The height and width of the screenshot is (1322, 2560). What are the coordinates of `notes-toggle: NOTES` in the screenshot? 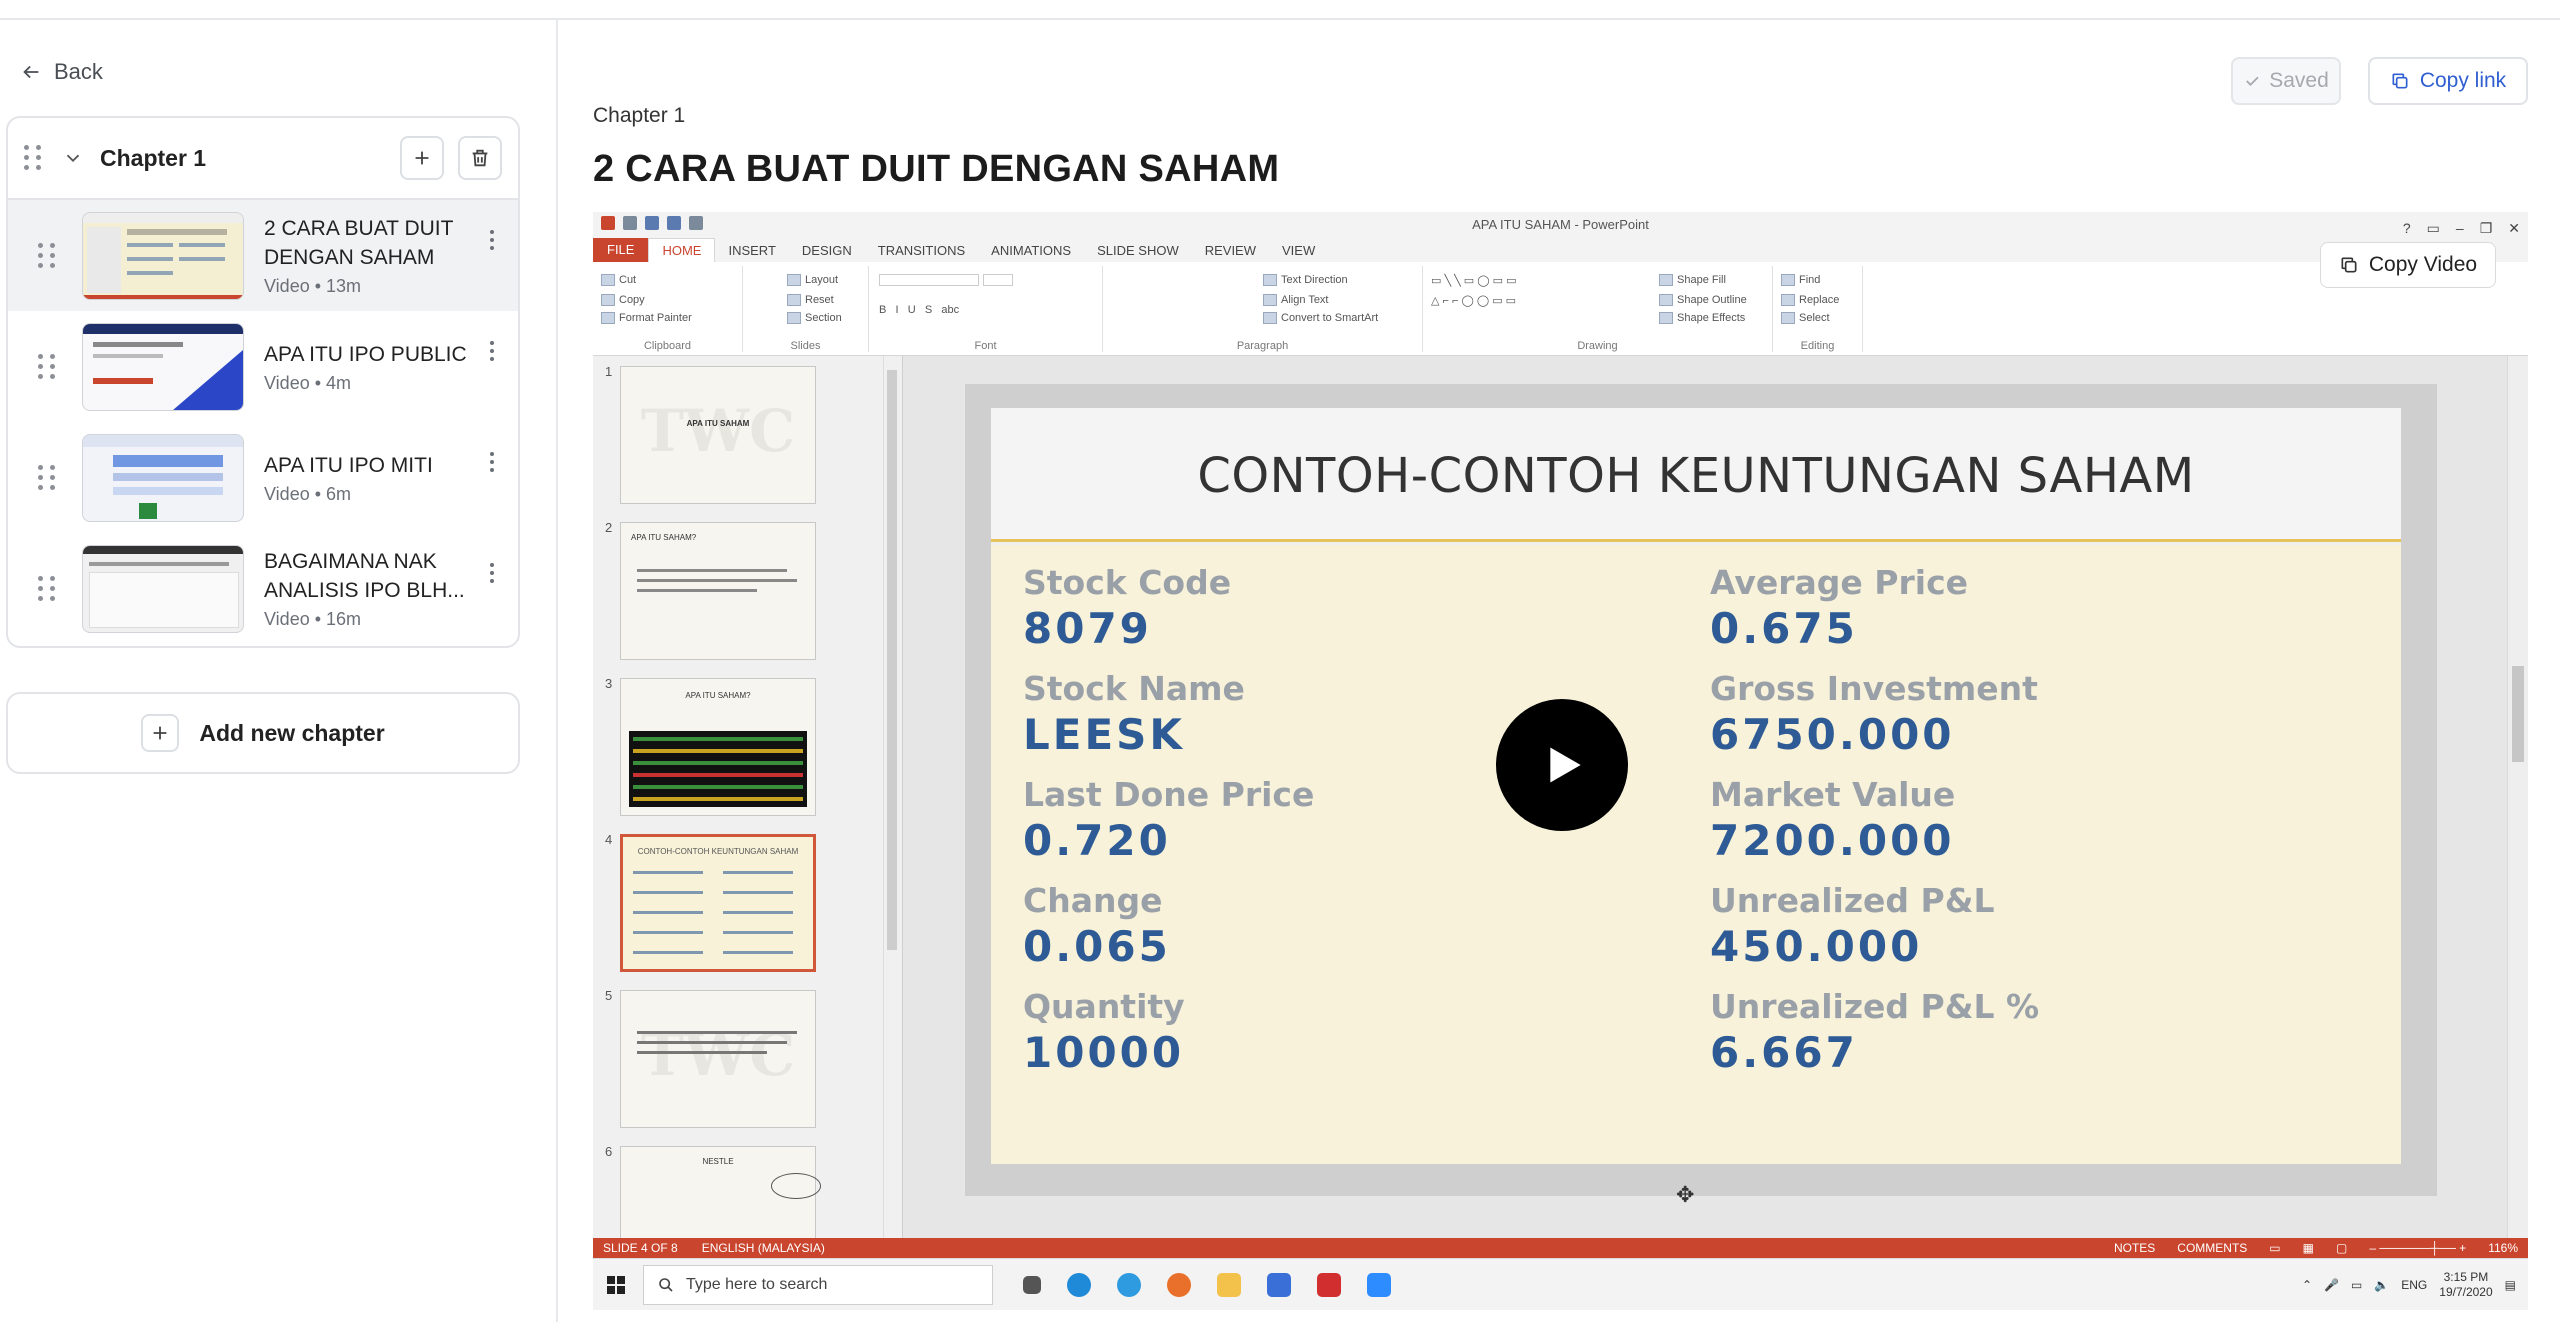 It's located at (2134, 1248).